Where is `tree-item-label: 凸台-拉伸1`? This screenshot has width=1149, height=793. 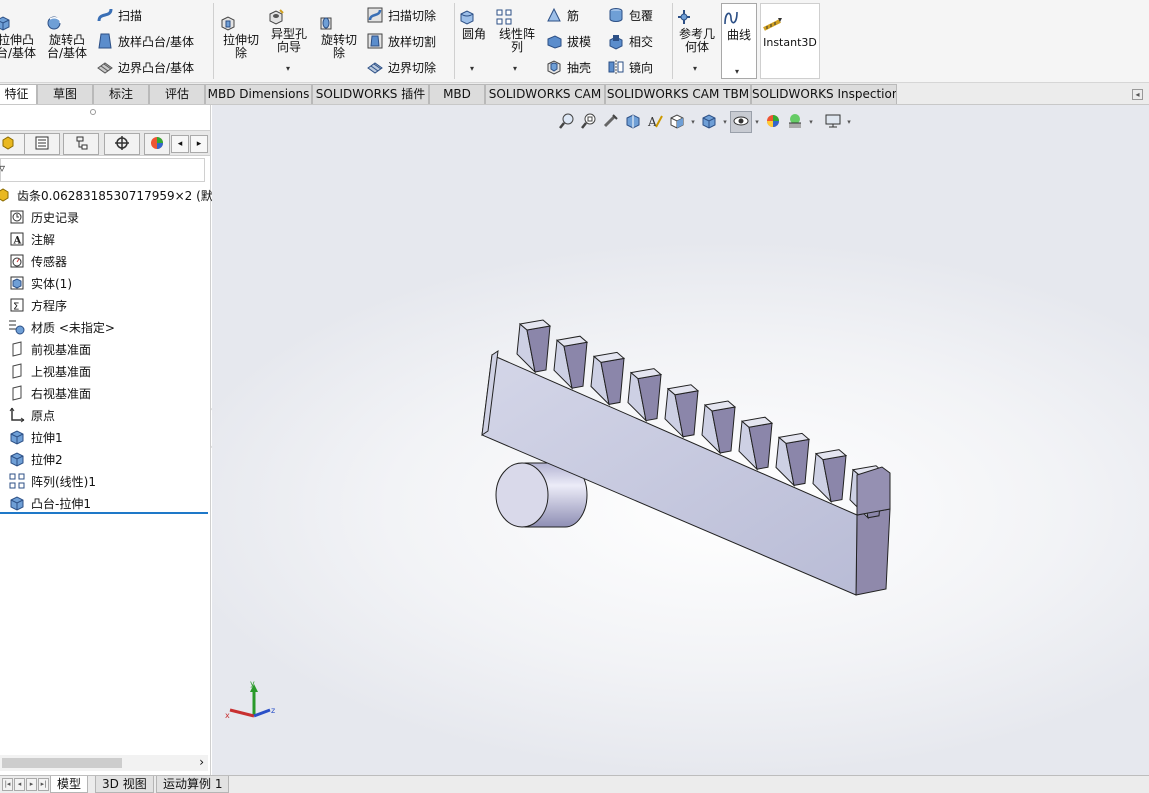 tree-item-label: 凸台-拉伸1 is located at coordinates (61, 503).